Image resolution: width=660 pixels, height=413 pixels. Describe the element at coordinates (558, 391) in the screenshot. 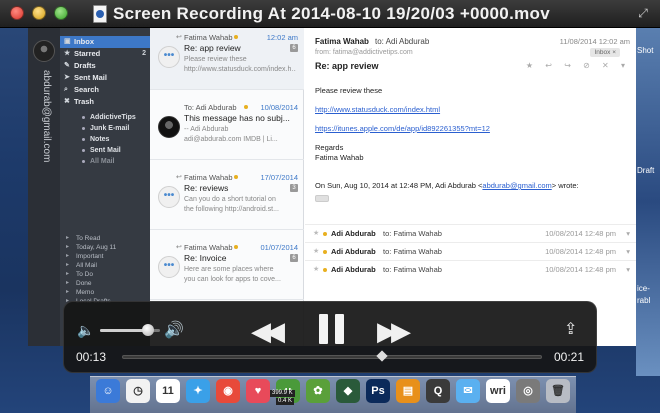

I see `trash-dock-icon: 🗑` at that location.